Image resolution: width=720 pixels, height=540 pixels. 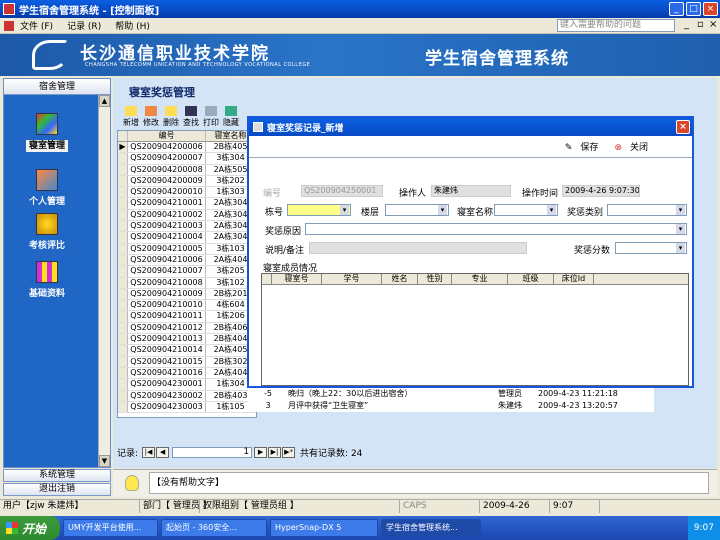 I want to click on close-button: ×, so click(x=710, y=9).